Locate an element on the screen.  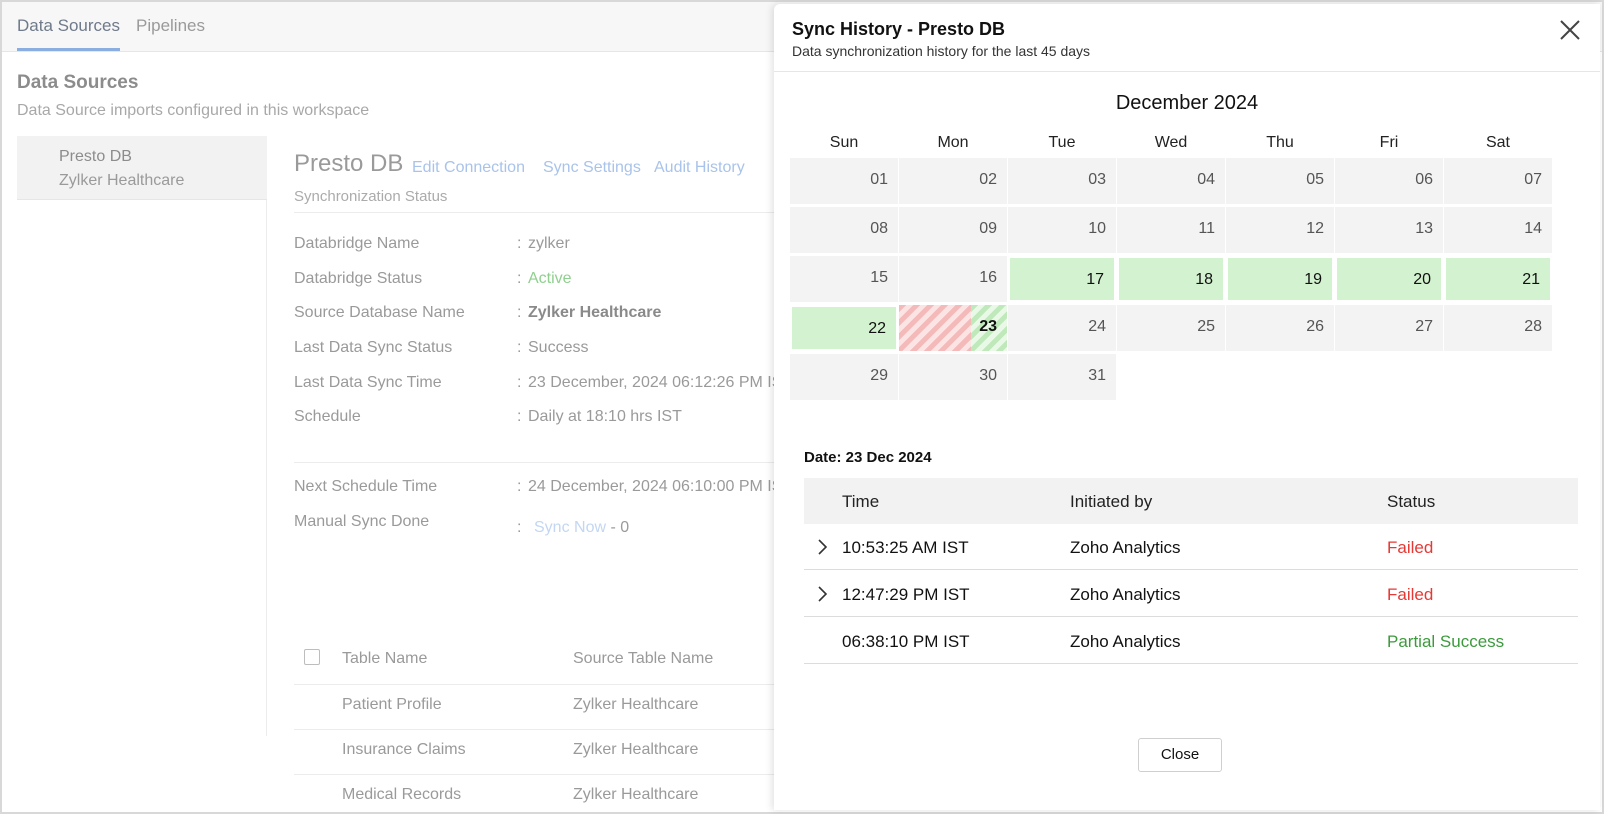
calendar-day: 30 is located at coordinates (953, 377).